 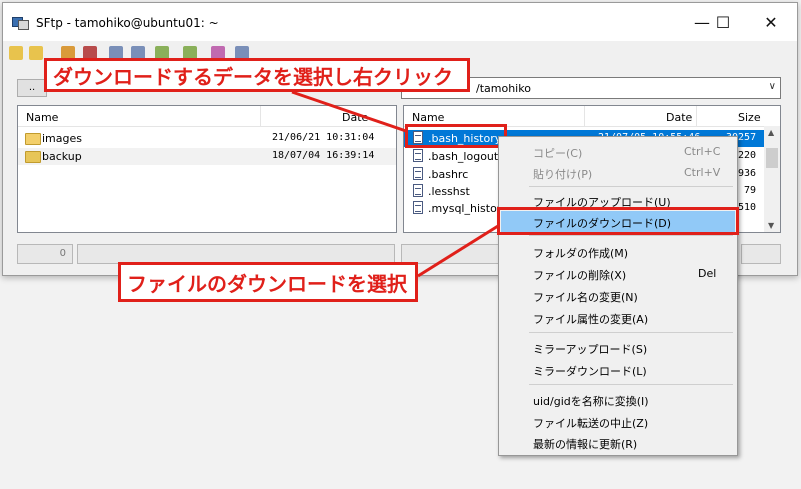 What do you see at coordinates (349, 111) in the screenshot?
I see `arrow-to-file` at bounding box center [349, 111].